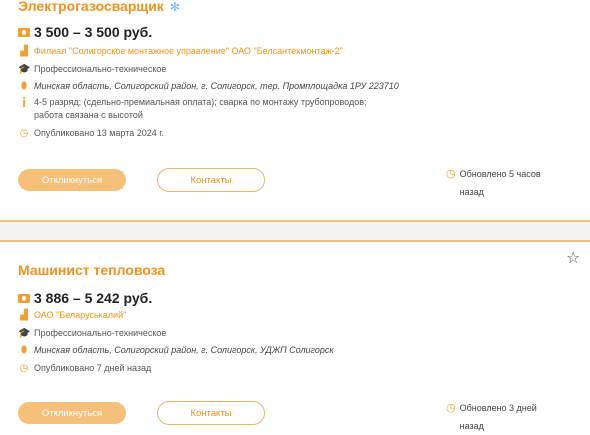 This screenshot has width=590, height=435. I want to click on snowflake-icon: ✻, so click(174, 7).